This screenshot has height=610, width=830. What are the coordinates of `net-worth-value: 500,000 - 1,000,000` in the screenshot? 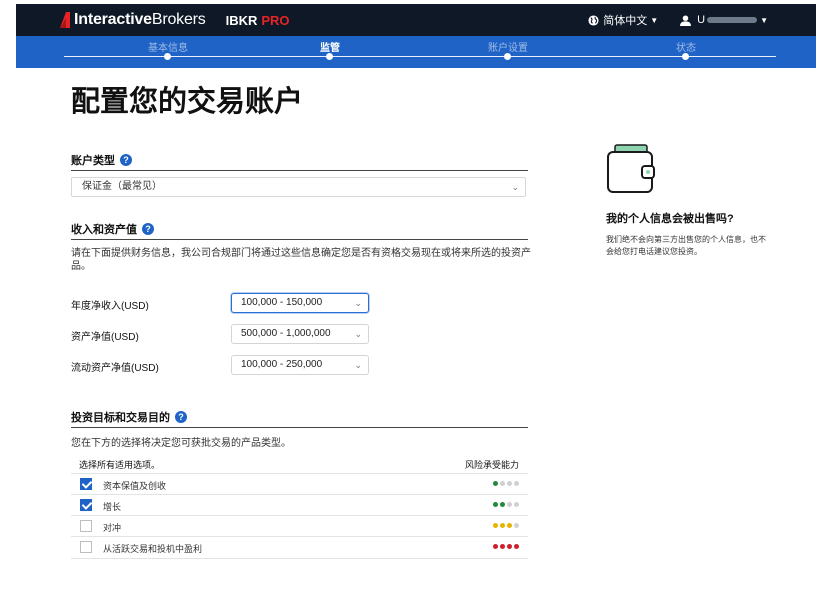 It's located at (286, 333).